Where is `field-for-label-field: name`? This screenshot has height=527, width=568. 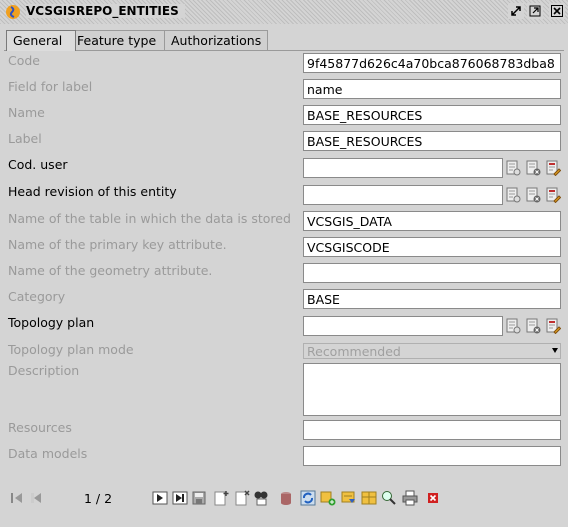 field-for-label-field: name is located at coordinates (432, 89).